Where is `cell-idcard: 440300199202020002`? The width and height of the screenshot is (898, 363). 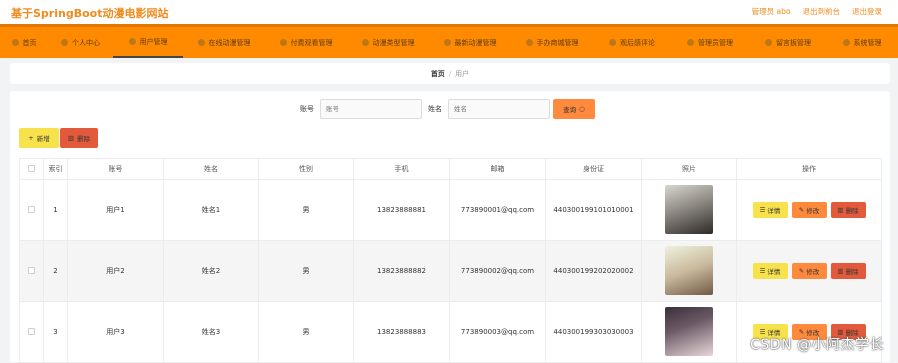 cell-idcard: 440300199202020002 is located at coordinates (594, 271).